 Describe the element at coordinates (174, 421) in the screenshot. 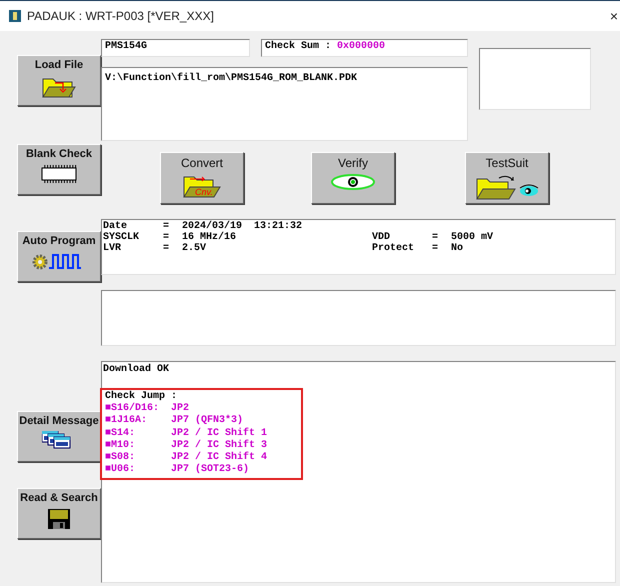

I see `message-line: ■1J16A: JP7 (QFN3*3)` at that location.